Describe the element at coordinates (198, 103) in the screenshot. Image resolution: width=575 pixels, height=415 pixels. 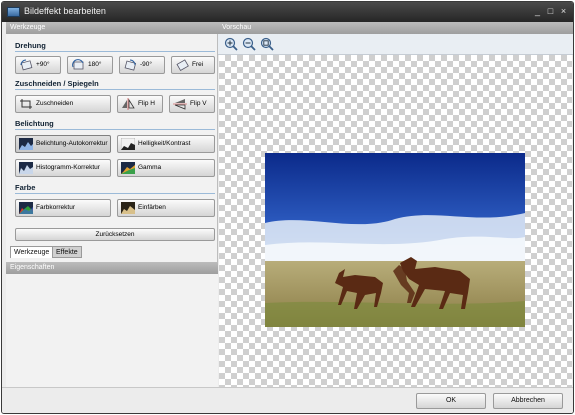
I see `button-label: Flip V` at that location.